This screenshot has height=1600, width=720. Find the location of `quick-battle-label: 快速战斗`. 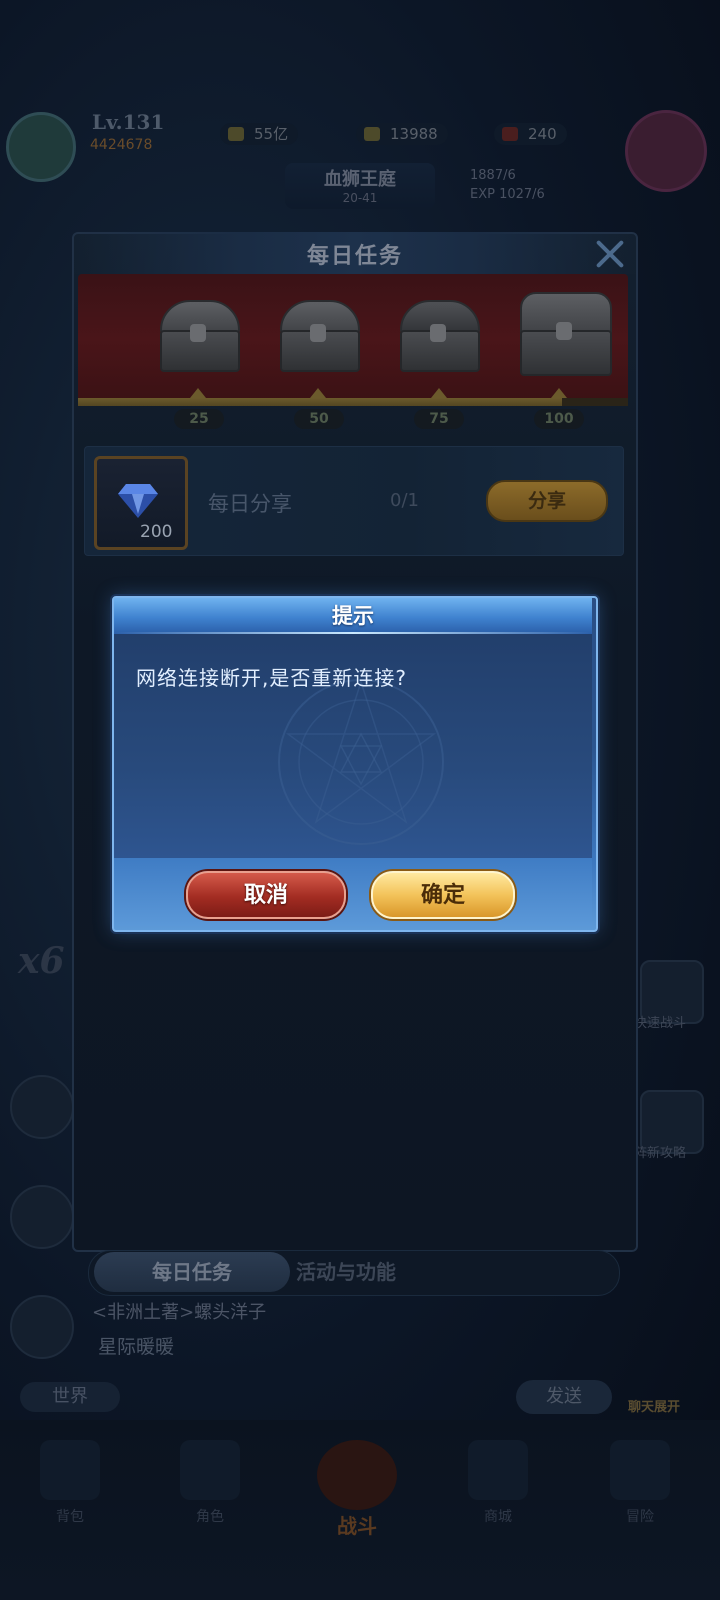

quick-battle-label: 快速战斗 is located at coordinates (660, 1023).